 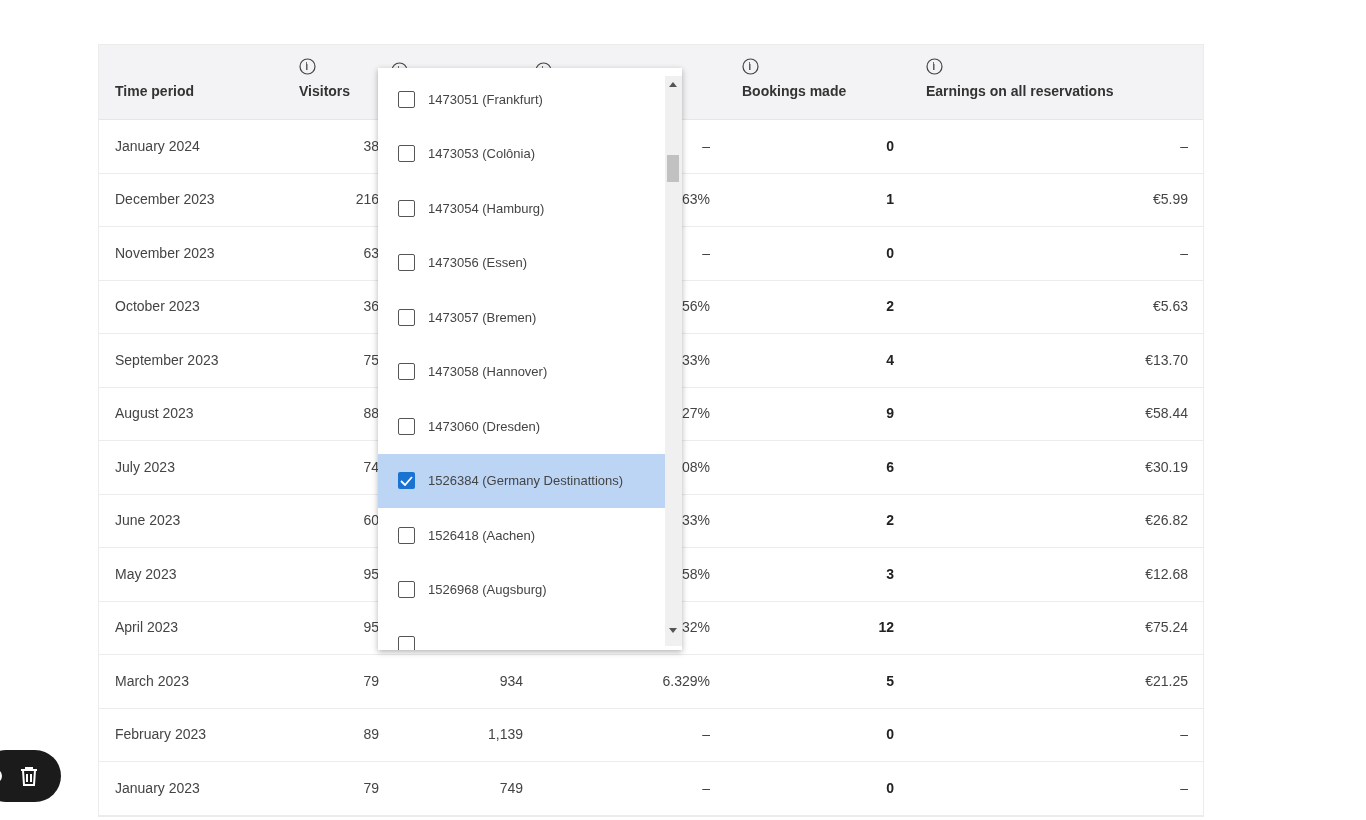 What do you see at coordinates (167, 360) in the screenshot?
I see `table-cell-text: September 2023` at bounding box center [167, 360].